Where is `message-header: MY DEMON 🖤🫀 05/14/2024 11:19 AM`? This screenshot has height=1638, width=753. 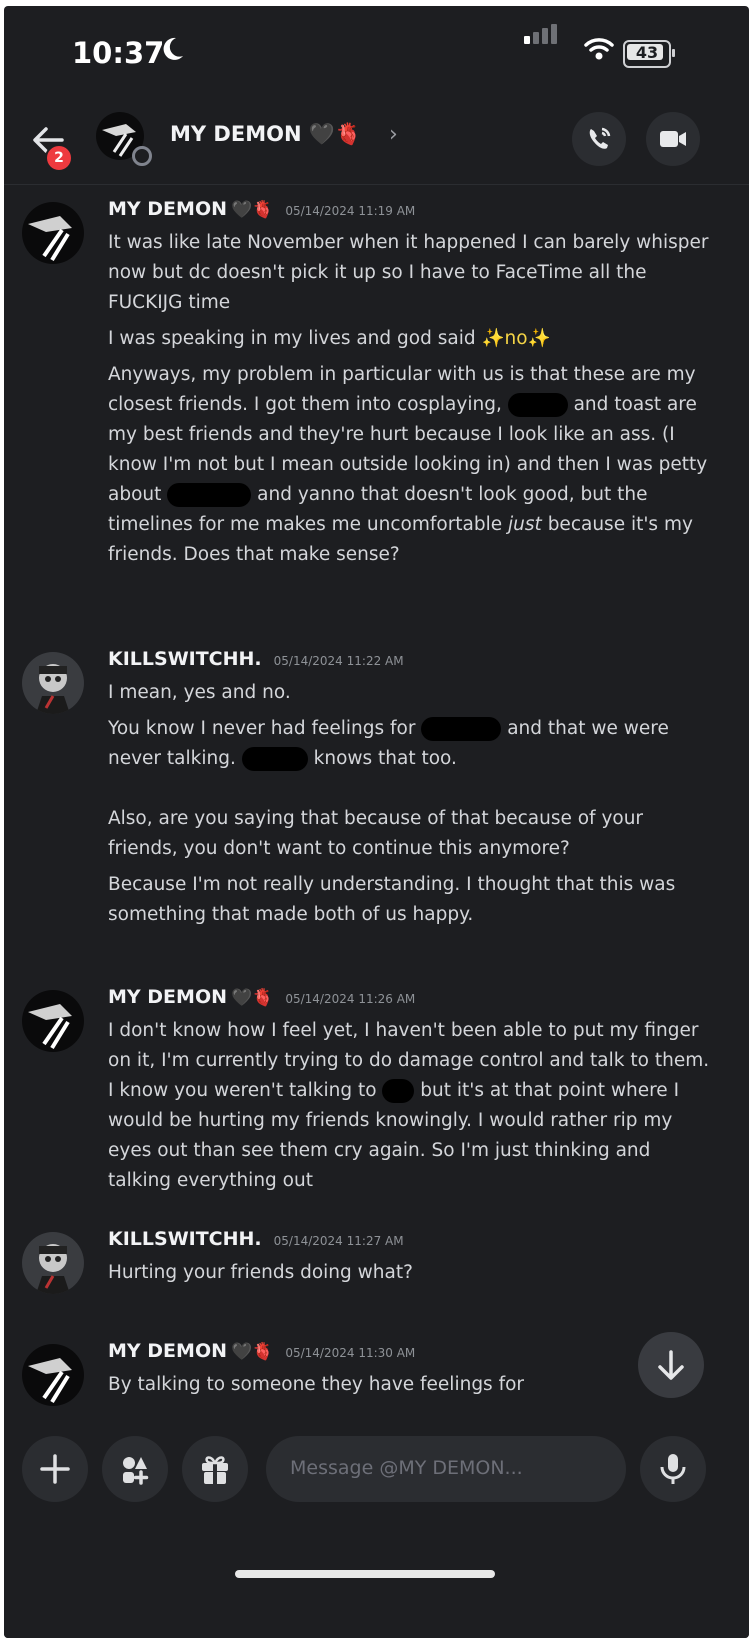 message-header: MY DEMON 🖤🫀 05/14/2024 11:19 AM is located at coordinates (261, 209).